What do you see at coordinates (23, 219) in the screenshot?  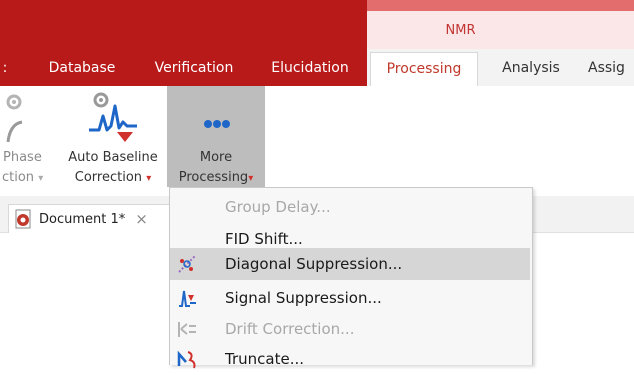 I see `document-icon` at bounding box center [23, 219].